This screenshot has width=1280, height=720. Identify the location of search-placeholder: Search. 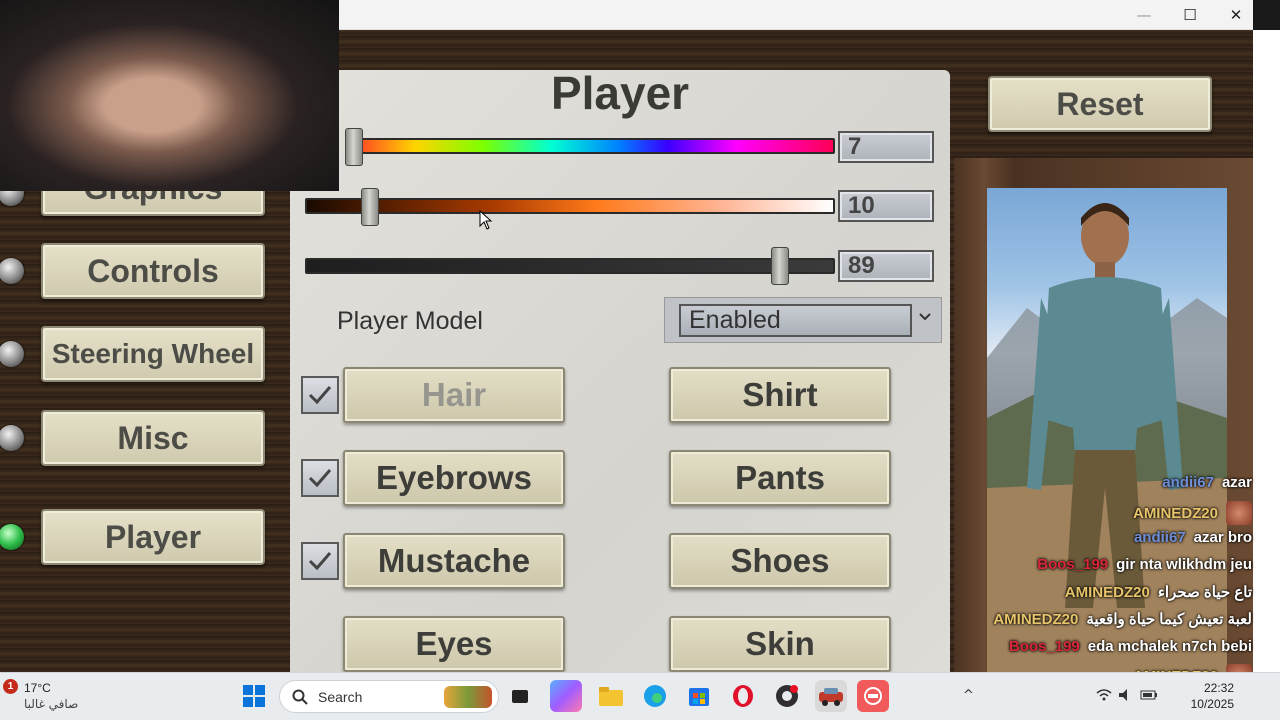
(340, 696).